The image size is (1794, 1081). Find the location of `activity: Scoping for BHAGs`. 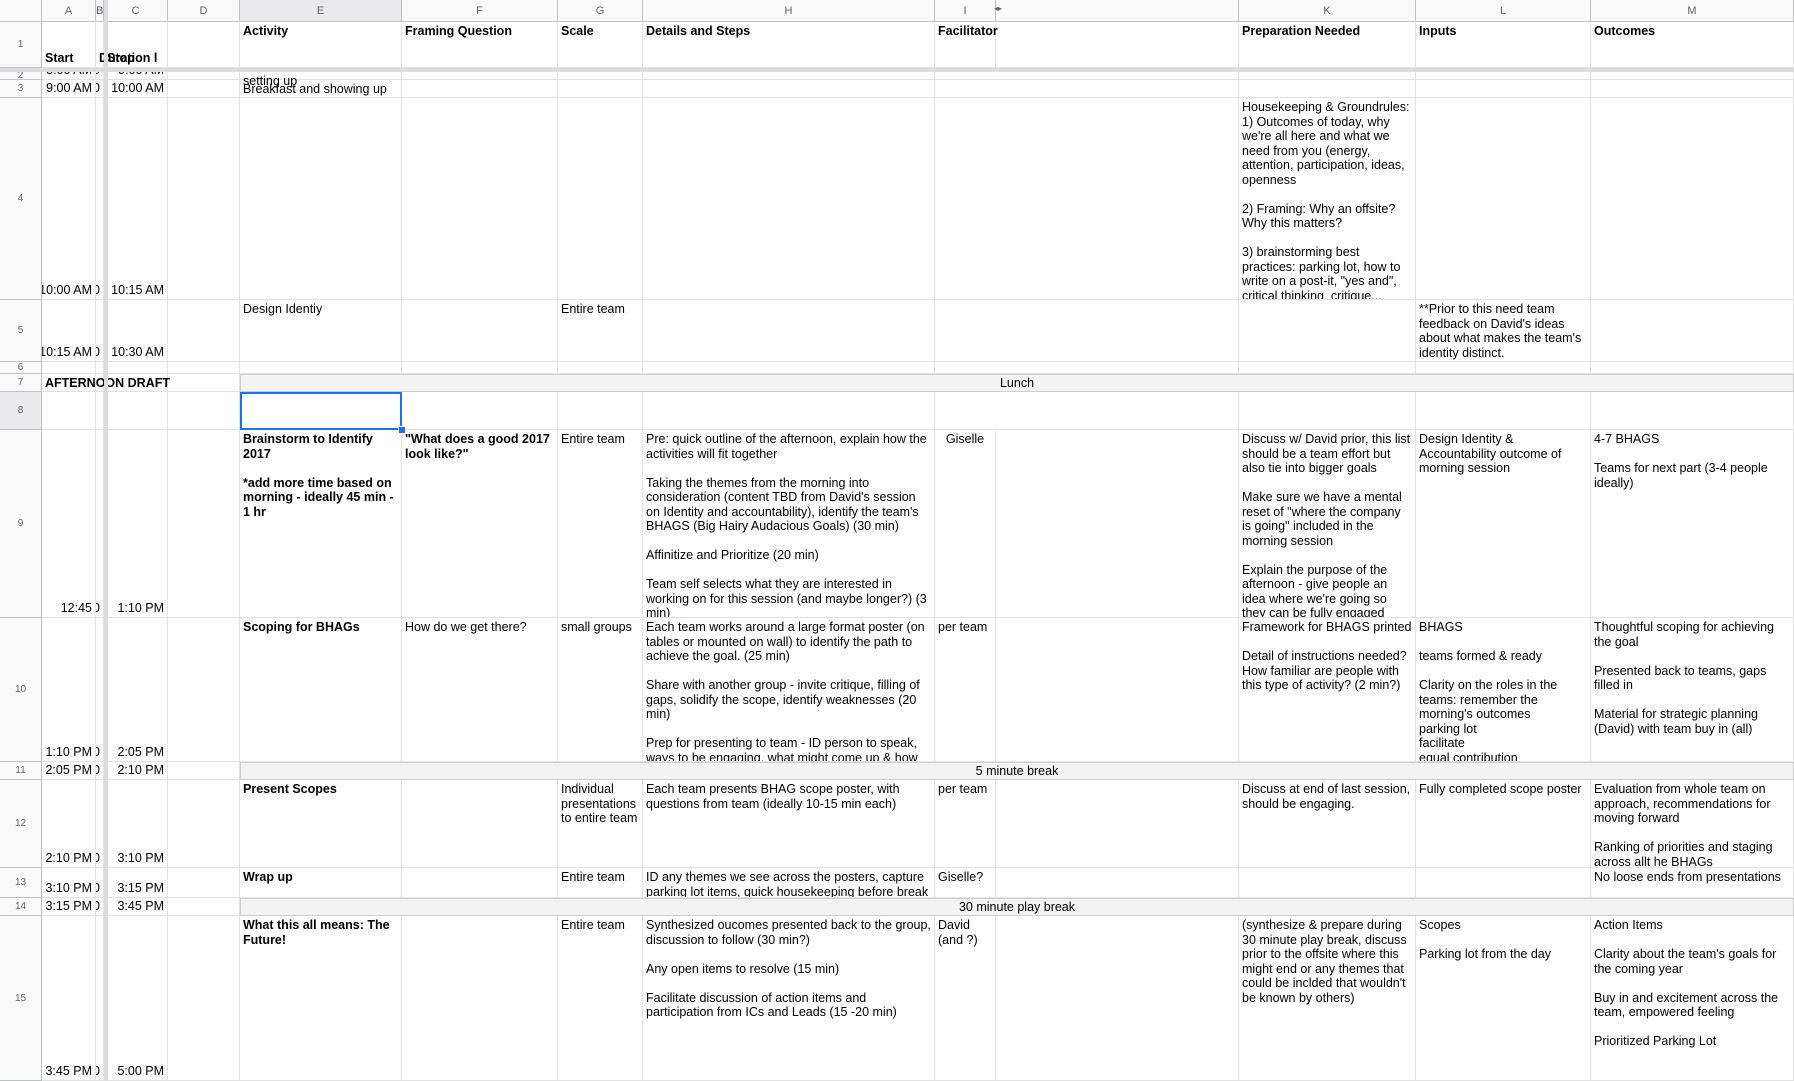

activity: Scoping for BHAGs is located at coordinates (321, 690).